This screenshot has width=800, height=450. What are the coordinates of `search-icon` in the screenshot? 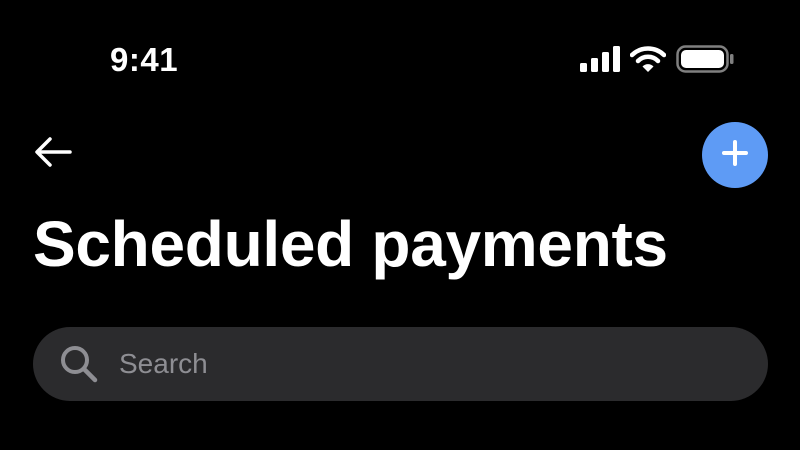 It's located at (79, 364).